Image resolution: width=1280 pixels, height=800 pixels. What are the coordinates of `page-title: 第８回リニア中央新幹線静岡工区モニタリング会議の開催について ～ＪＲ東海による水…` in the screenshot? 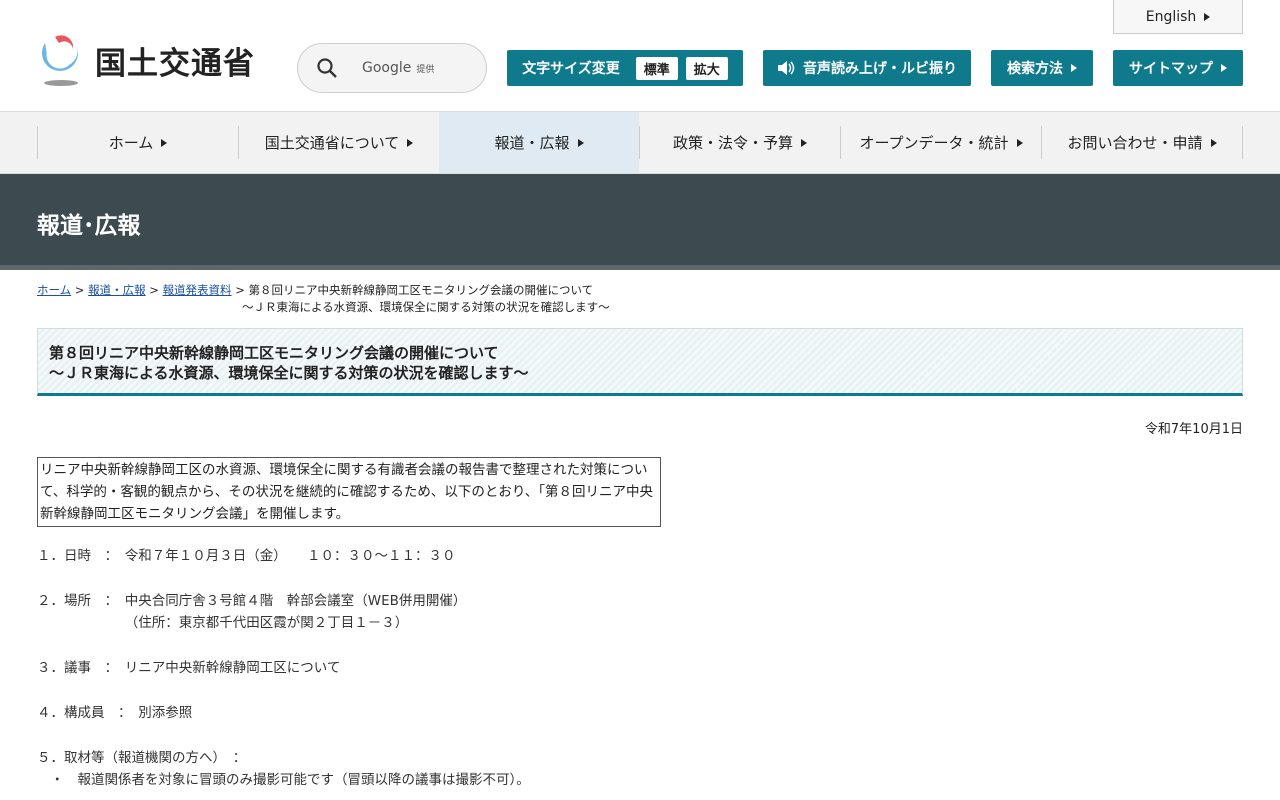 It's located at (640, 362).